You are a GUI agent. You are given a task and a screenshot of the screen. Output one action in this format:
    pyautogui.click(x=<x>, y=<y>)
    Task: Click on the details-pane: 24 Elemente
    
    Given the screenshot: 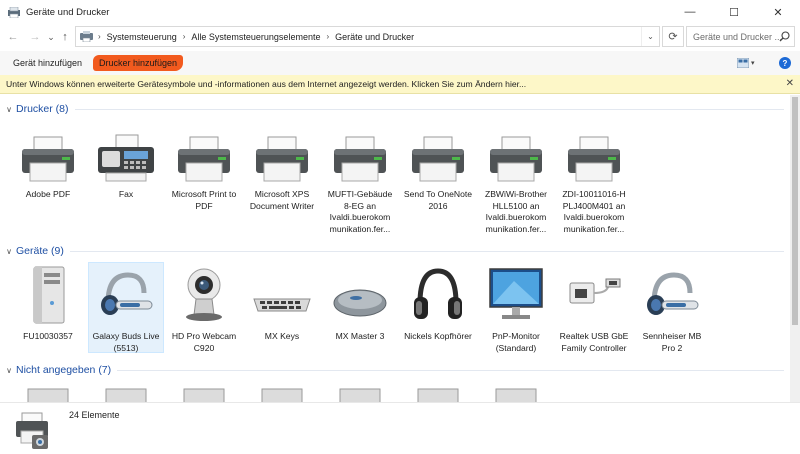 What is the action you would take?
    pyautogui.click(x=400, y=428)
    